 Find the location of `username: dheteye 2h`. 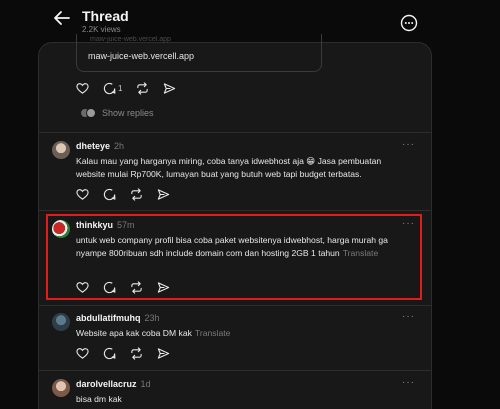

username: dheteye 2h is located at coordinates (100, 146).